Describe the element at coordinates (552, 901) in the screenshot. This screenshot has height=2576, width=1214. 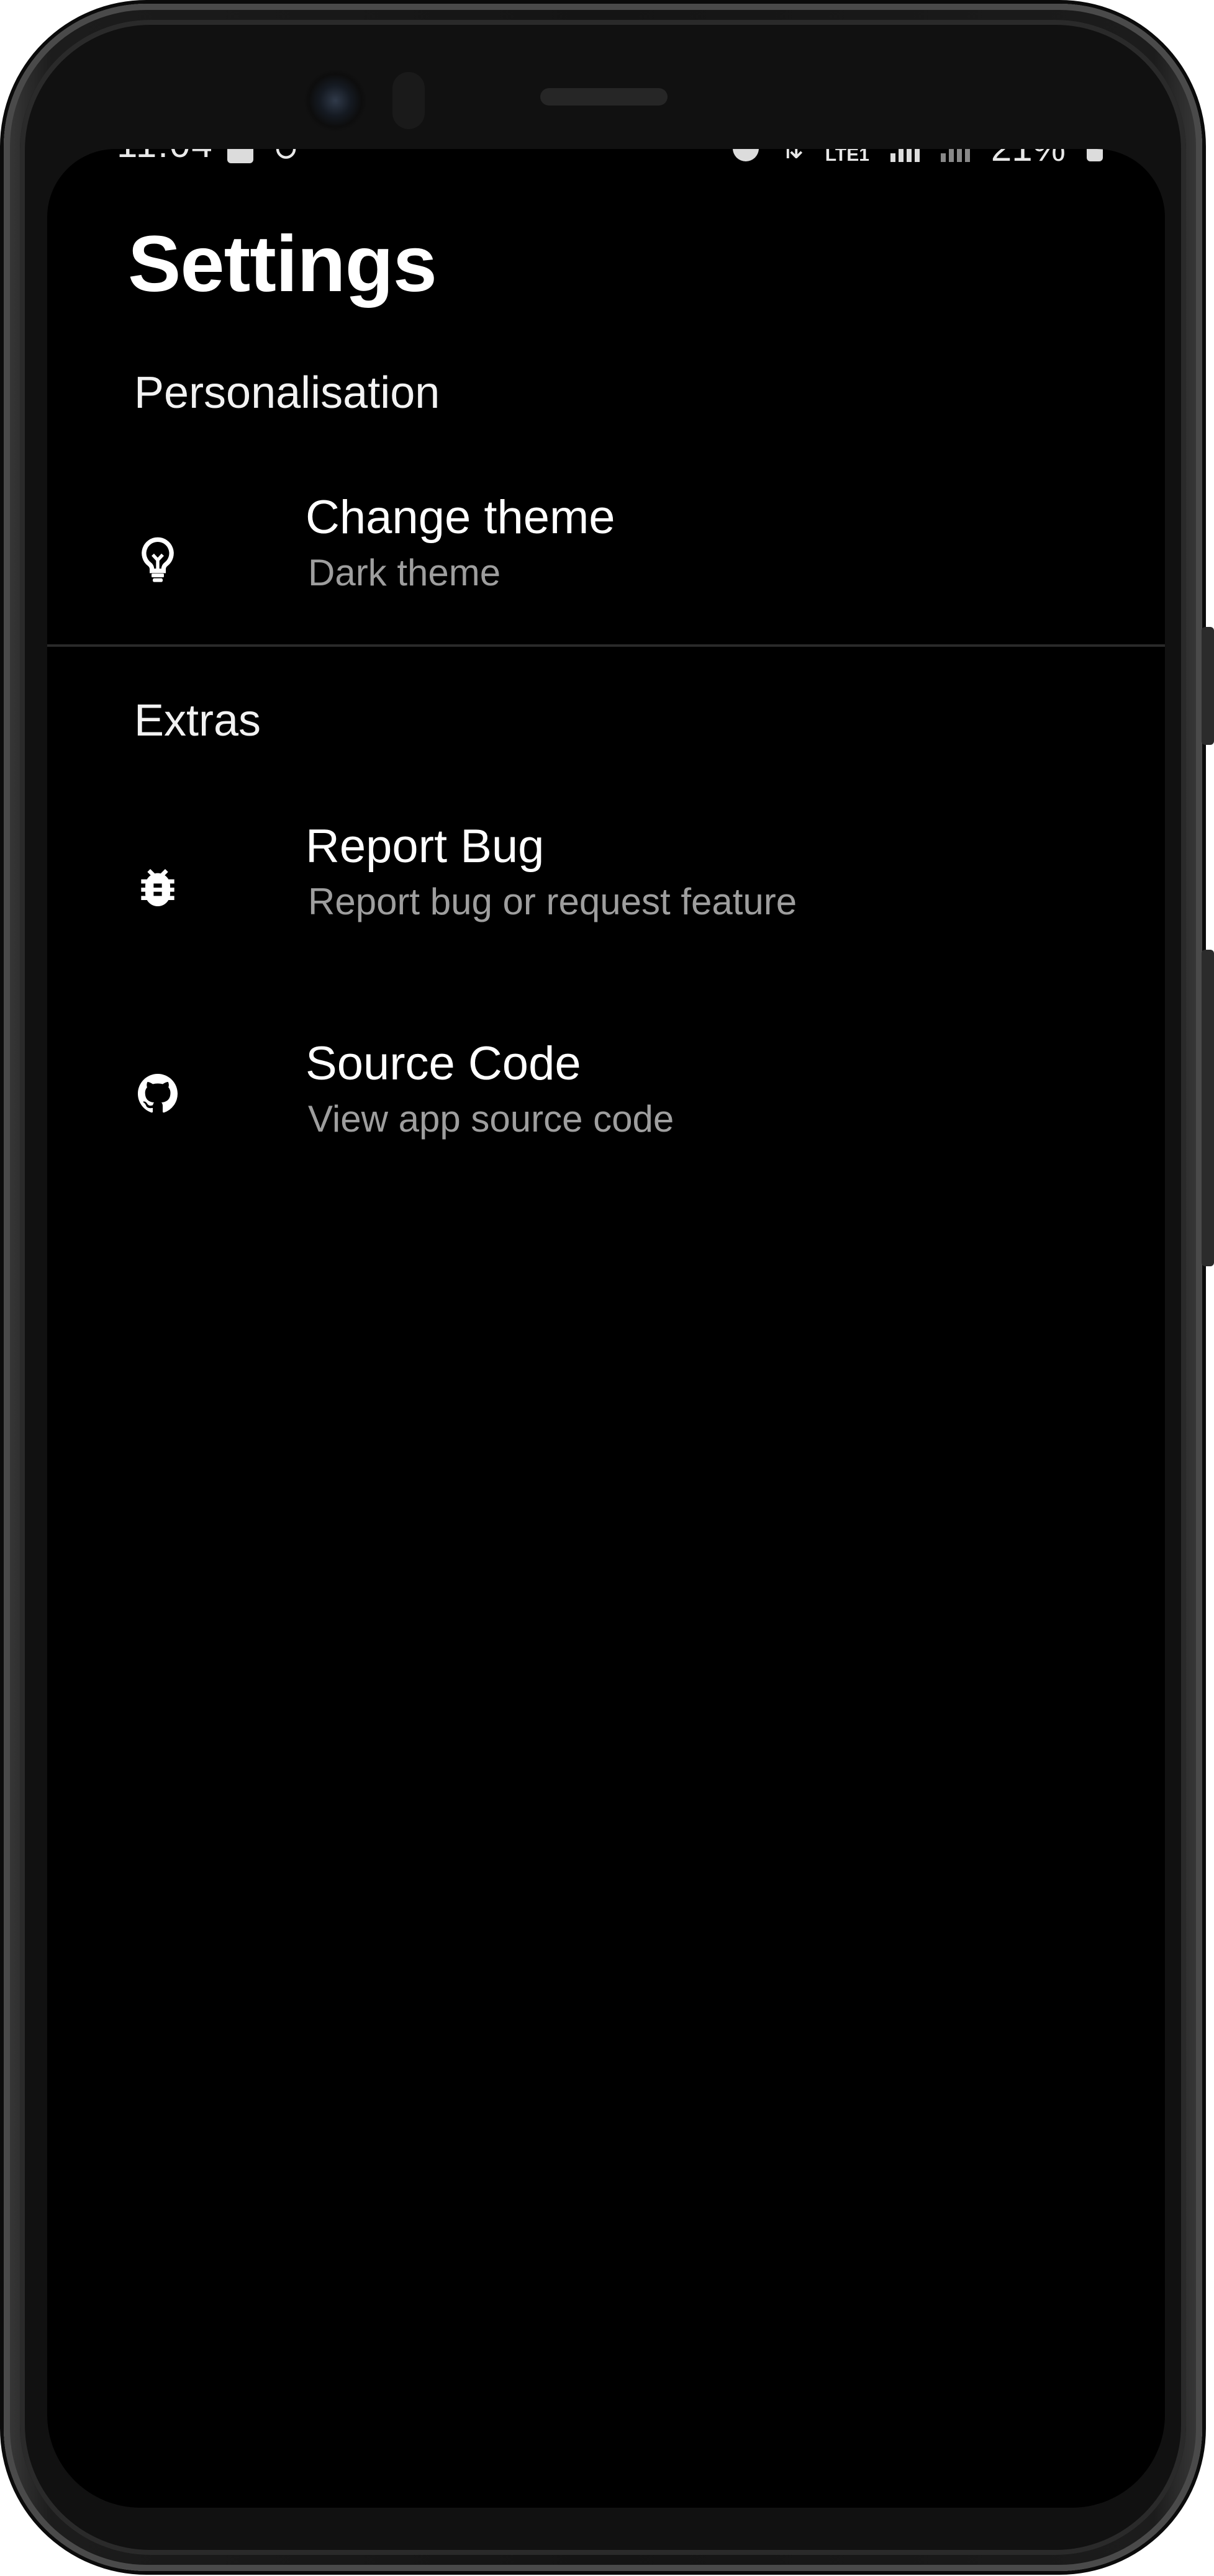
I see `report-bug-subtitle: Report bug or request feature` at that location.